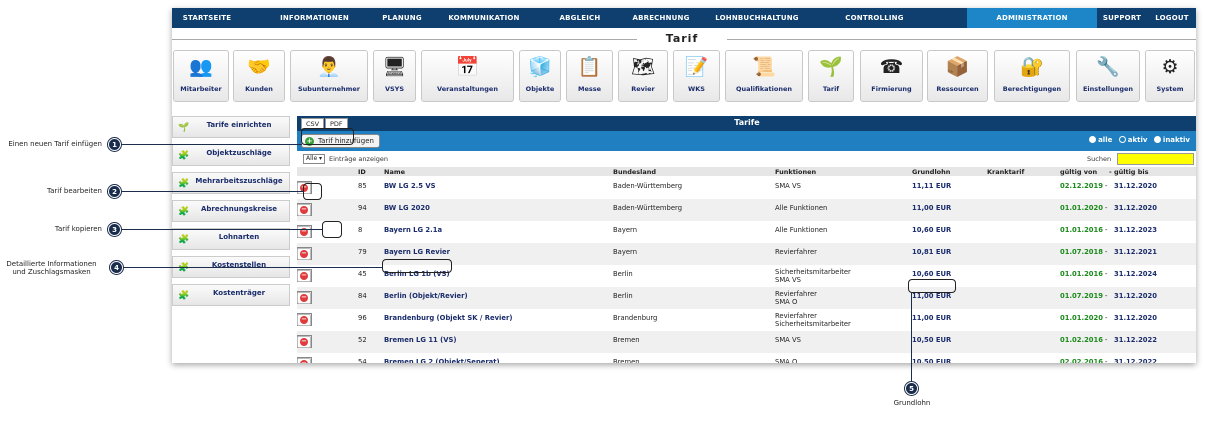 The image size is (1215, 426). Describe the element at coordinates (1128, 172) in the screenshot. I see `col-gueltig-bis: - gültig bis` at that location.